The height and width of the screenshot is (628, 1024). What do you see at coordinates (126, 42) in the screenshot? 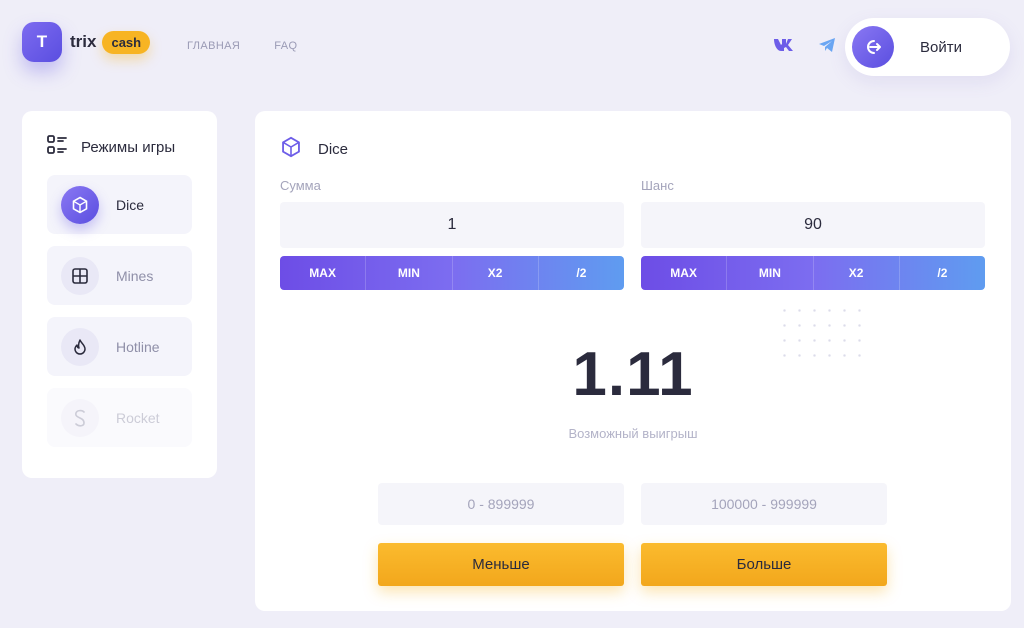
I see `logo-pill: cash` at bounding box center [126, 42].